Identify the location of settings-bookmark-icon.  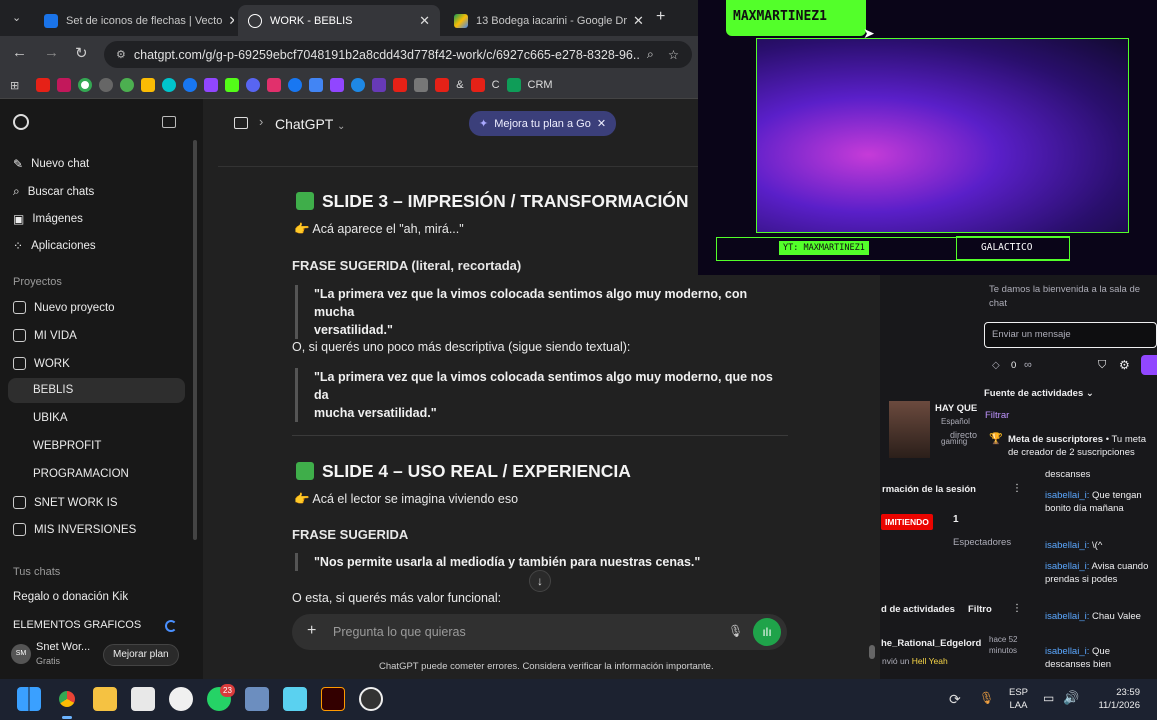
(106, 85).